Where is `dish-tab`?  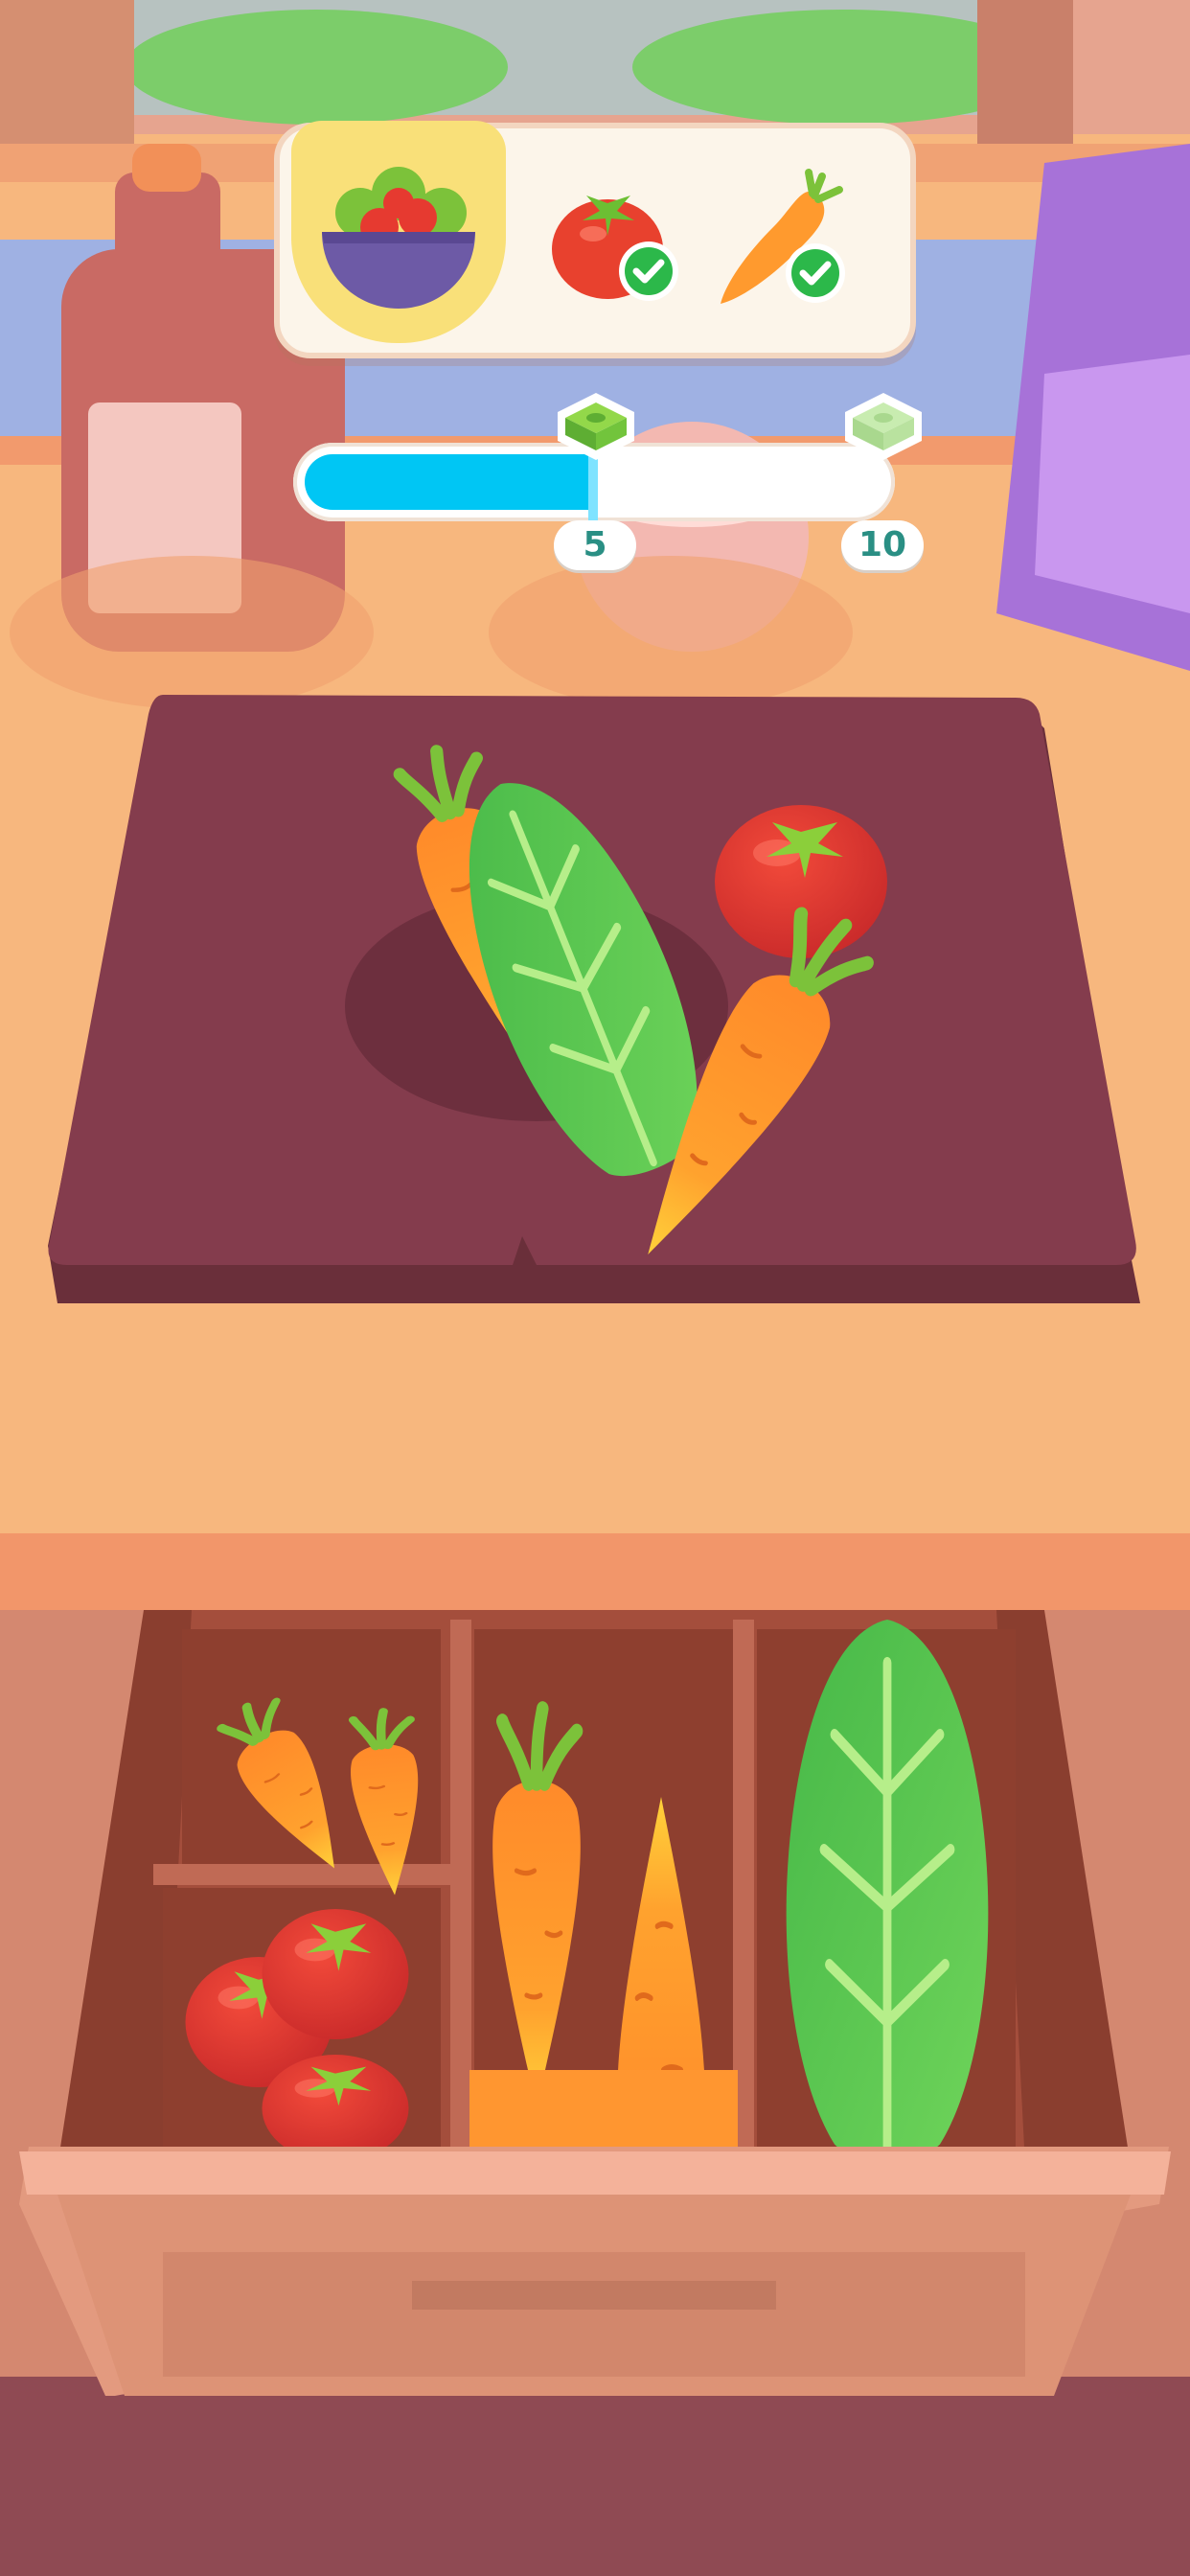 dish-tab is located at coordinates (398, 232).